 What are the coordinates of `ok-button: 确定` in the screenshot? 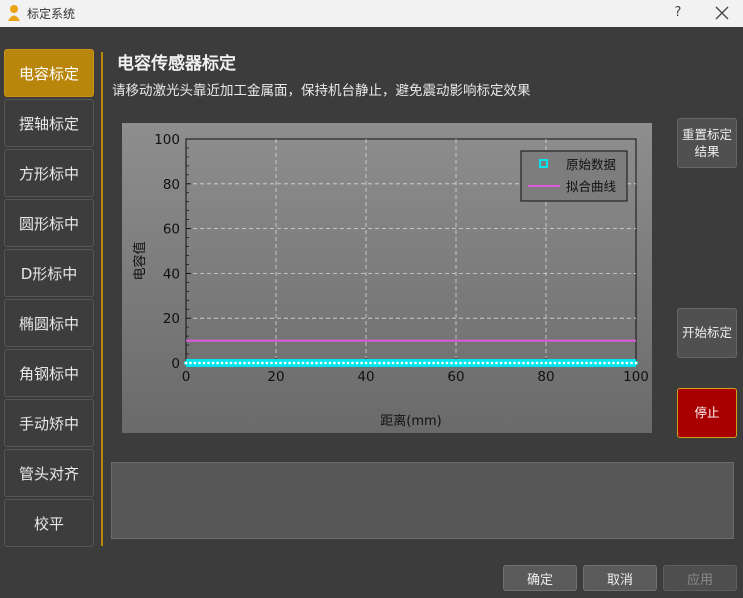 It's located at (540, 578).